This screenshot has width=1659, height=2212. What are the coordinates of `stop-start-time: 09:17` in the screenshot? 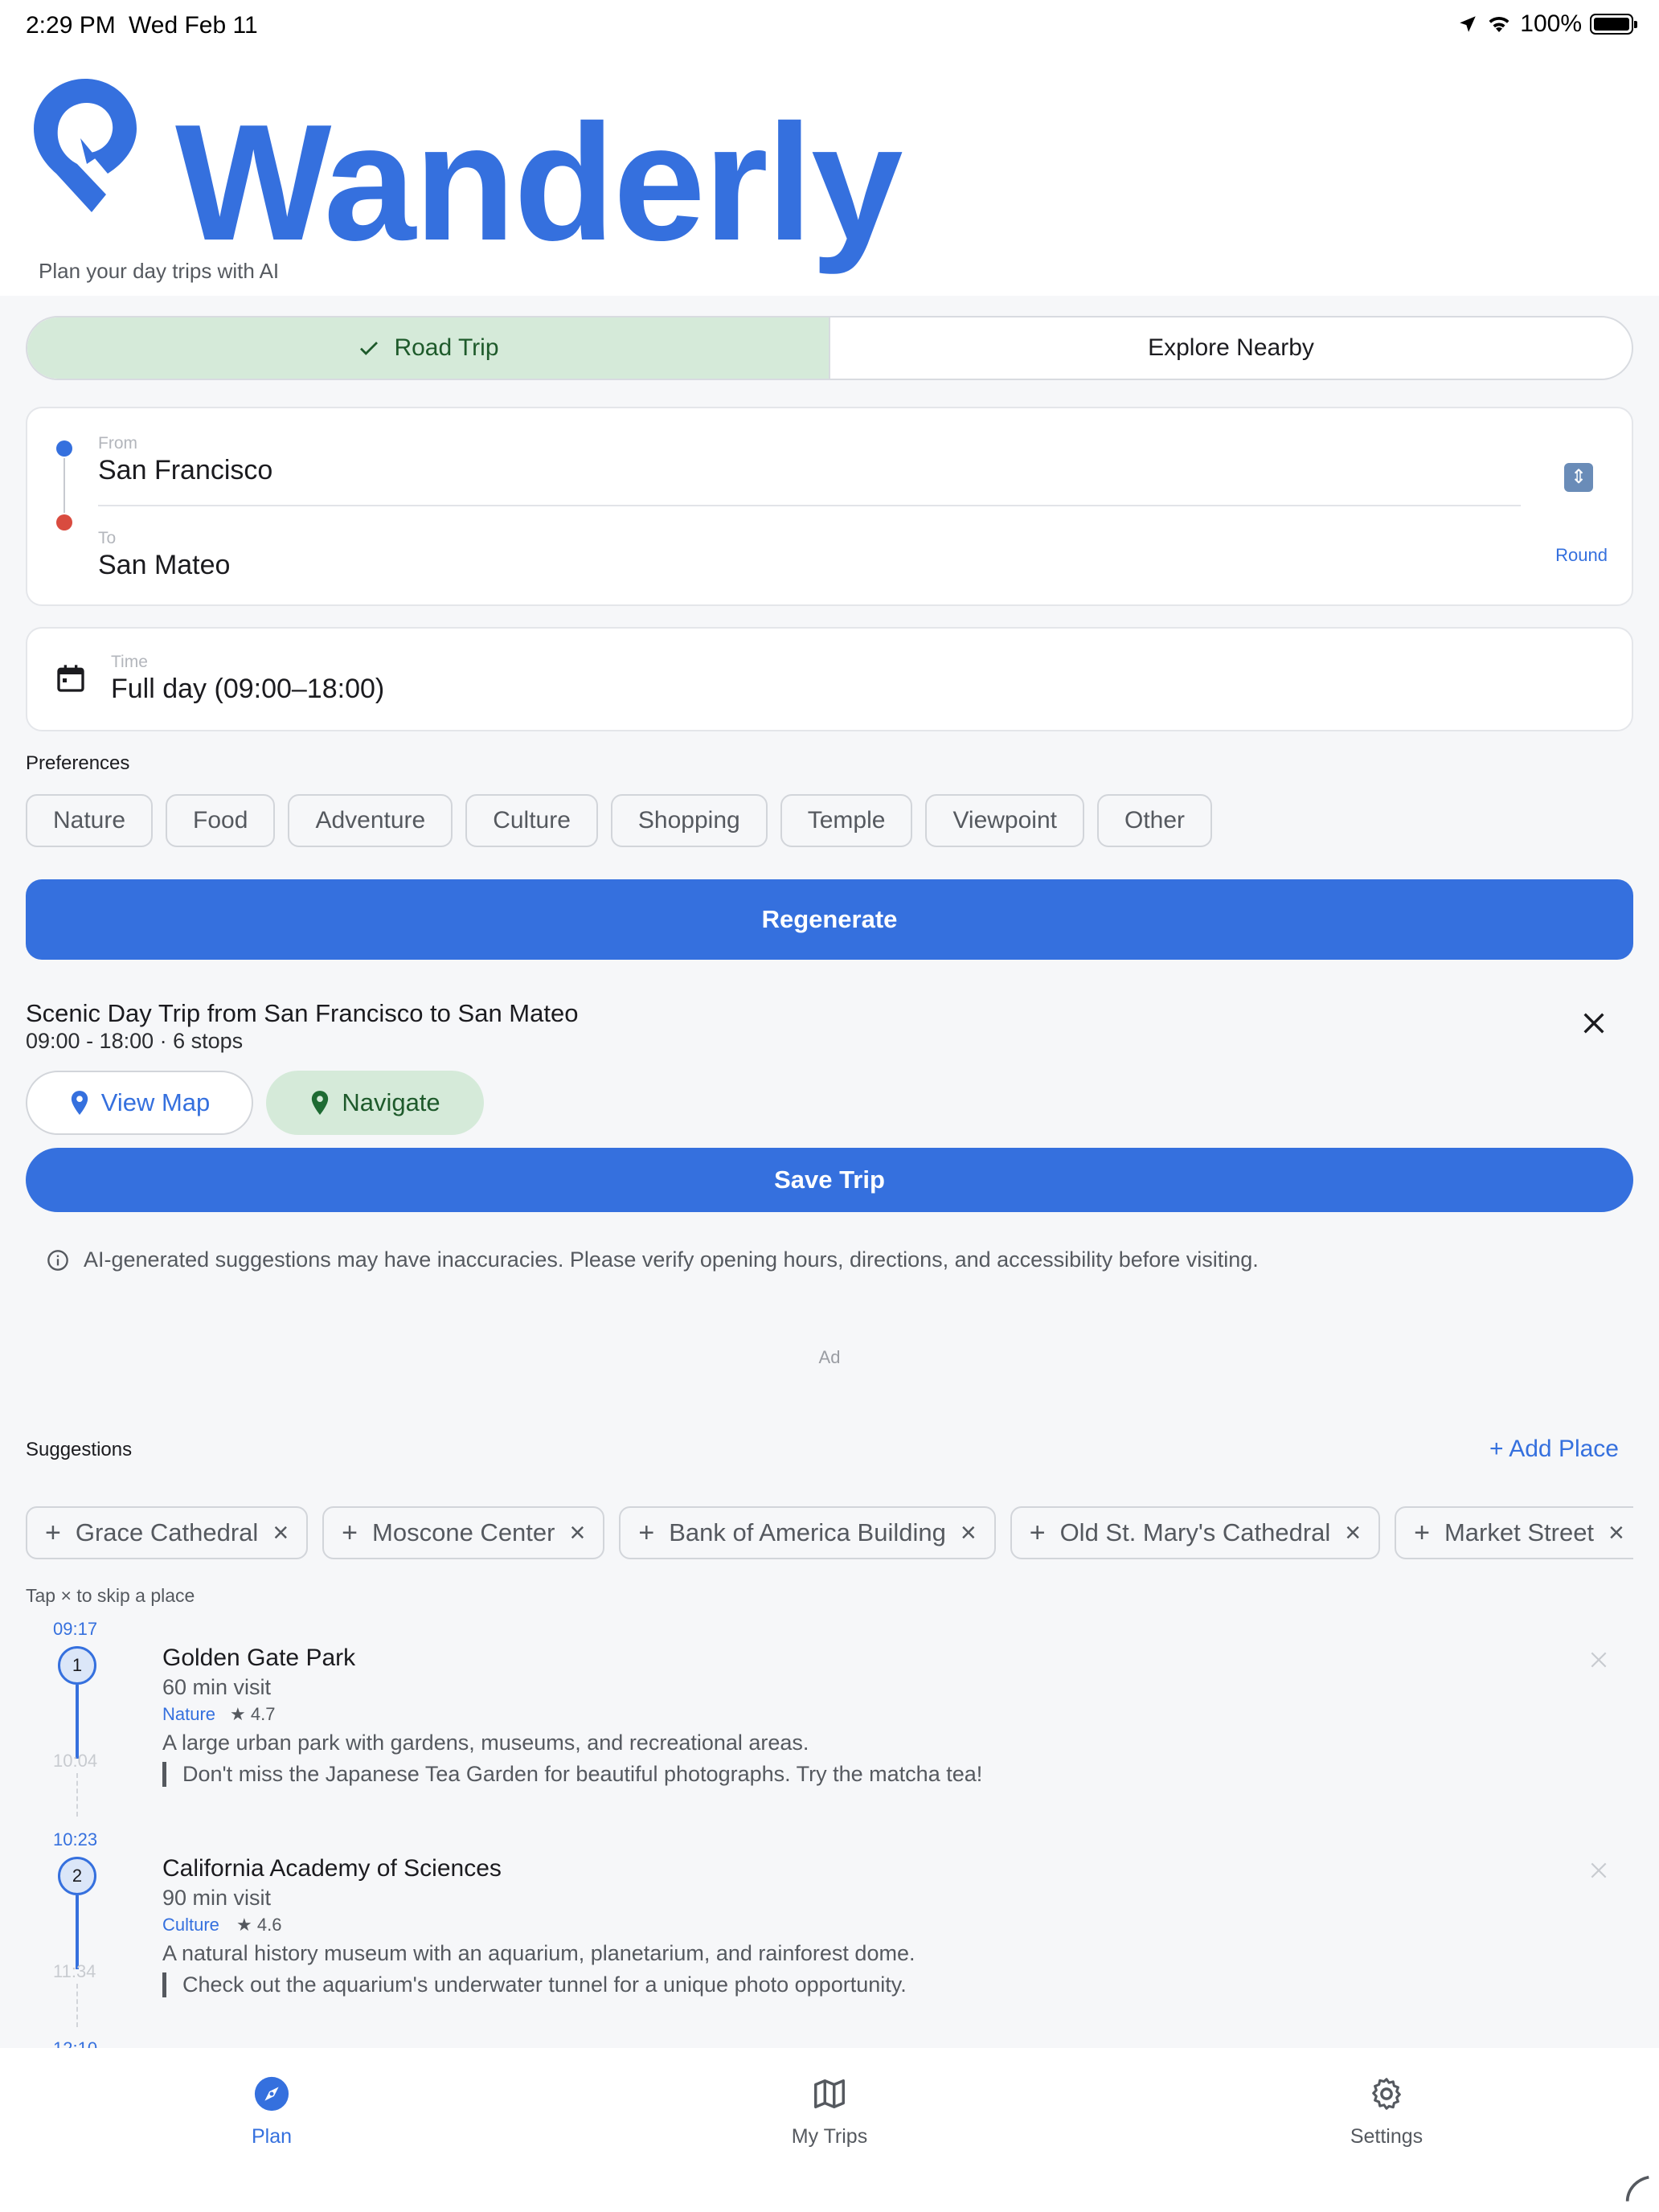 It's located at (75, 1629).